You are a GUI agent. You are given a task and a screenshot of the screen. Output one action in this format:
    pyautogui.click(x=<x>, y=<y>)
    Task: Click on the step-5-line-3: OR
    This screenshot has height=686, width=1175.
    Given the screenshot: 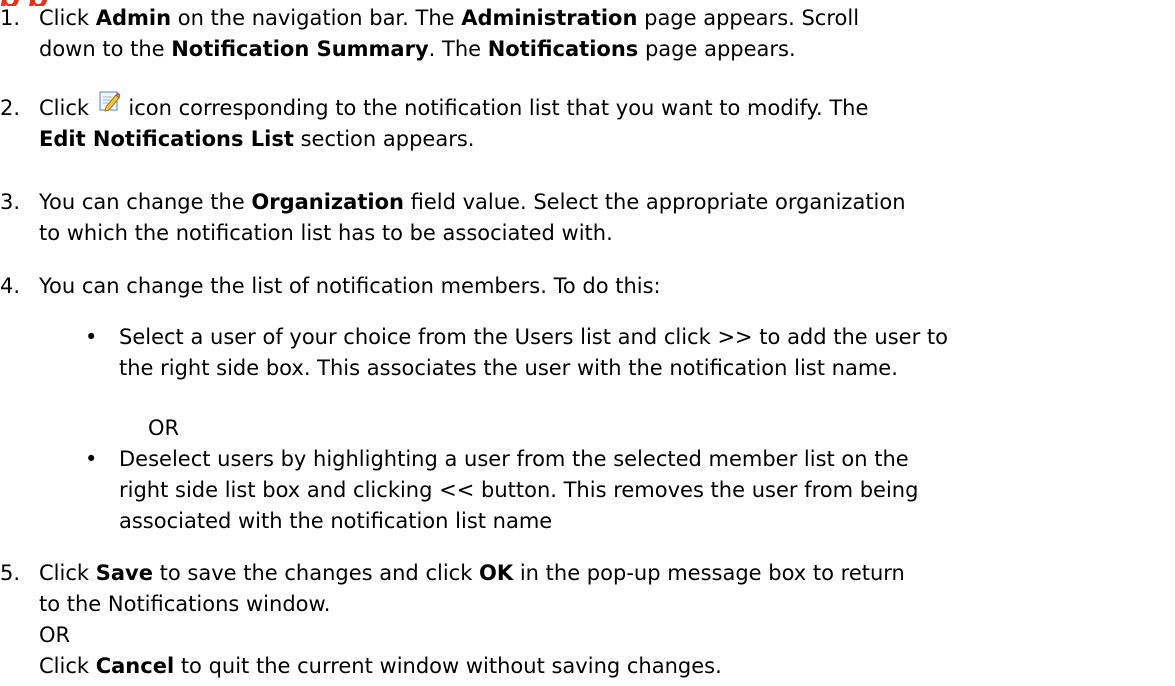 What is the action you would take?
    pyautogui.click(x=55, y=635)
    